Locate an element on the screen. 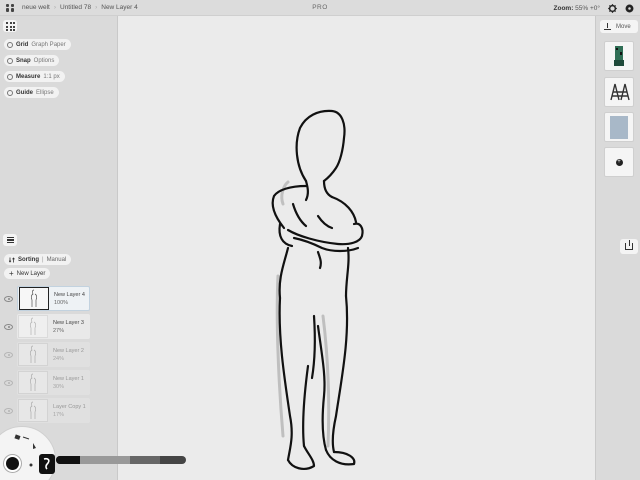 The image size is (640, 480). grid-label: Grid is located at coordinates (22, 44).